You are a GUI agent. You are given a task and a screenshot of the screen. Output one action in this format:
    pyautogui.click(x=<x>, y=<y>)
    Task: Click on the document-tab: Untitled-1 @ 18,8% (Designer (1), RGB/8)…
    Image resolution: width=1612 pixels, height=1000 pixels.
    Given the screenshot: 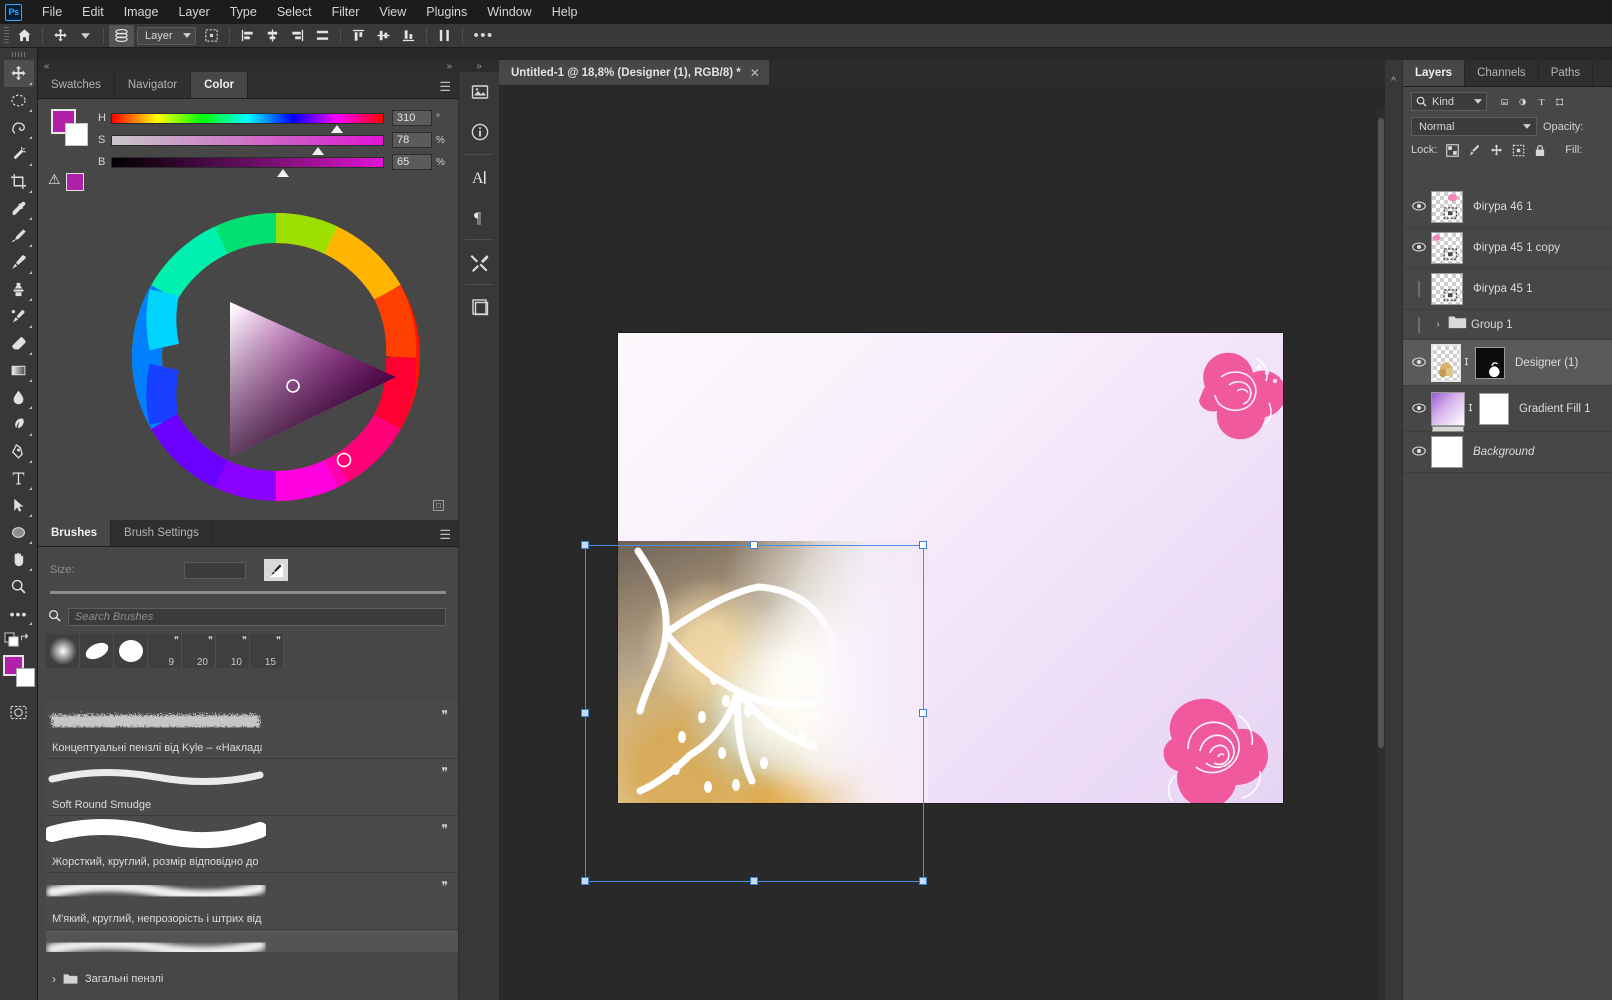 What is the action you would take?
    pyautogui.click(x=634, y=72)
    